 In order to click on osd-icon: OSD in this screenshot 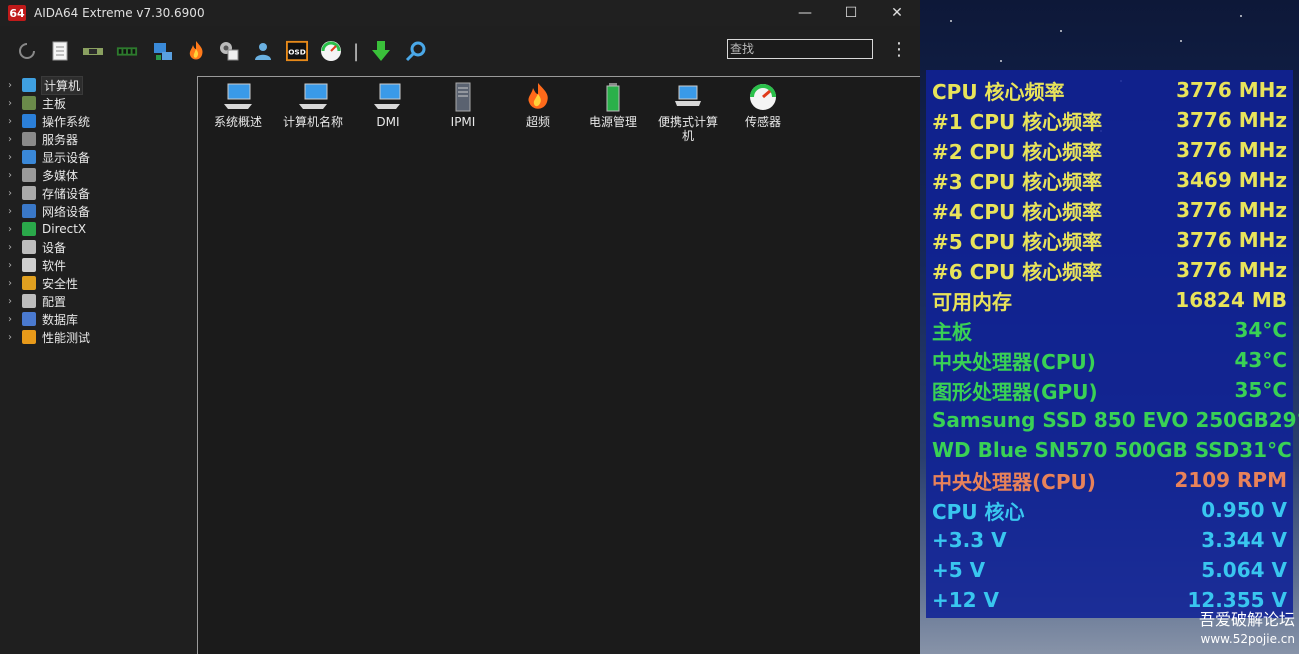, I will do `click(297, 51)`.